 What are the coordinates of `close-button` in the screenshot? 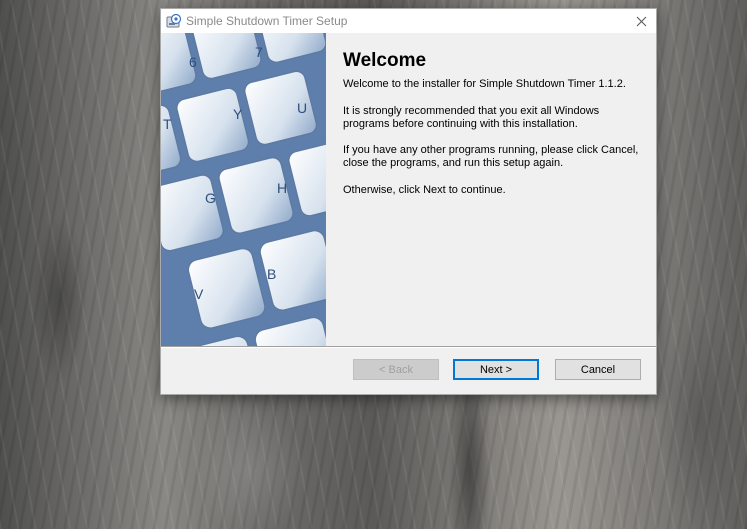 It's located at (641, 21).